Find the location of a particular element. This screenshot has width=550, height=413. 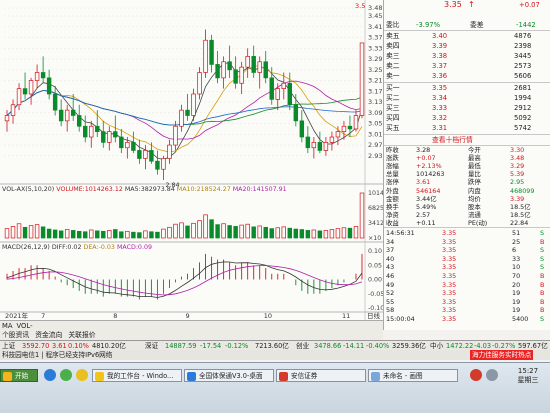

tick-volume: 19 is located at coordinates (516, 310).